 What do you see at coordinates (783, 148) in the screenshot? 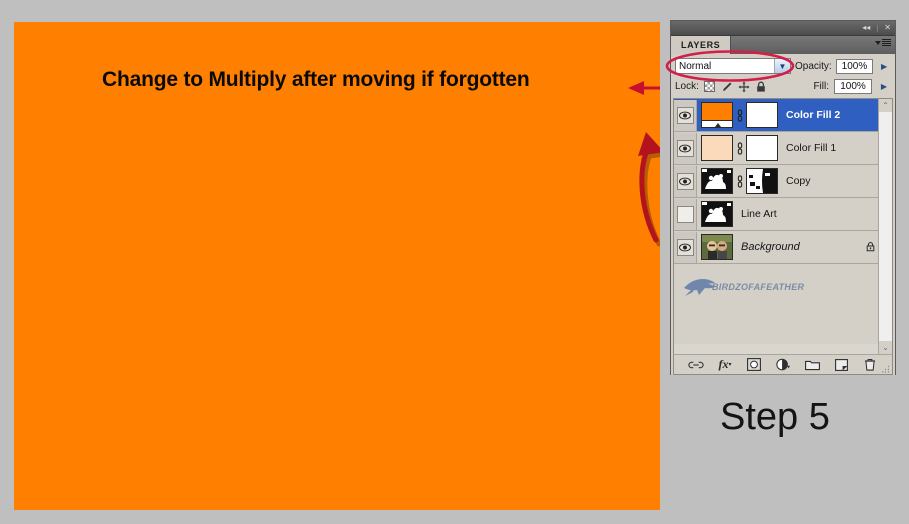
I see `table-row: Color Fill 1` at bounding box center [783, 148].